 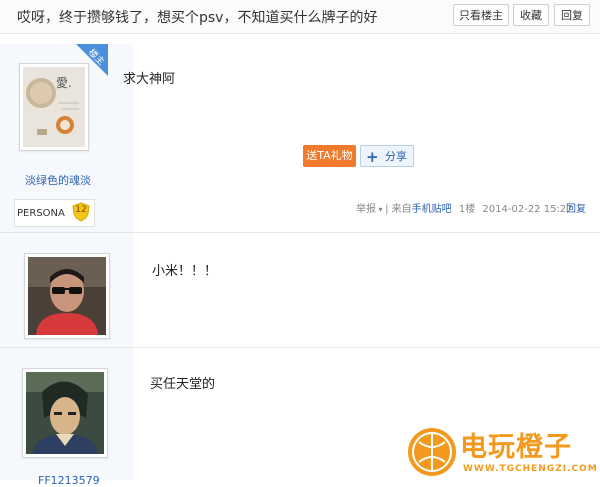 I want to click on send-gift-button: 送TA礼物, so click(x=329, y=156).